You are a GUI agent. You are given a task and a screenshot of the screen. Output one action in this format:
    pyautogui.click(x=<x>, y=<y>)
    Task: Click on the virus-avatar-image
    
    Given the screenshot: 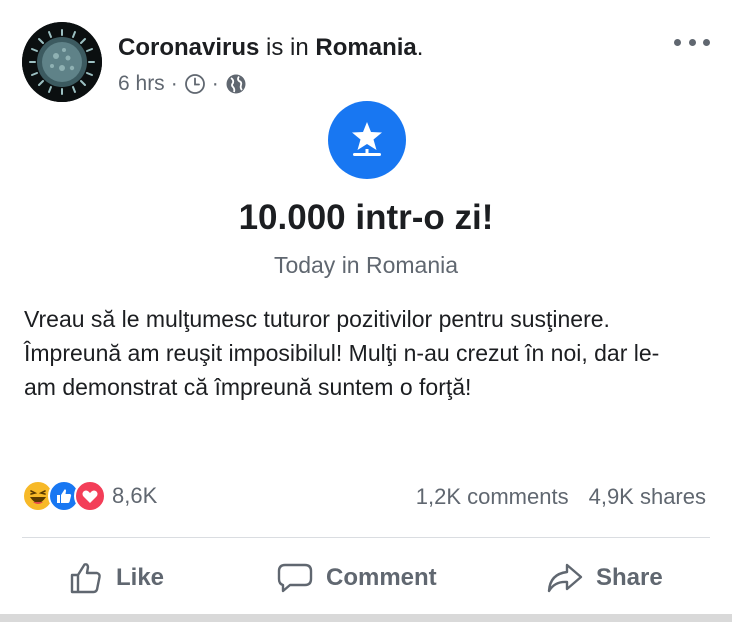 What is the action you would take?
    pyautogui.click(x=62, y=62)
    